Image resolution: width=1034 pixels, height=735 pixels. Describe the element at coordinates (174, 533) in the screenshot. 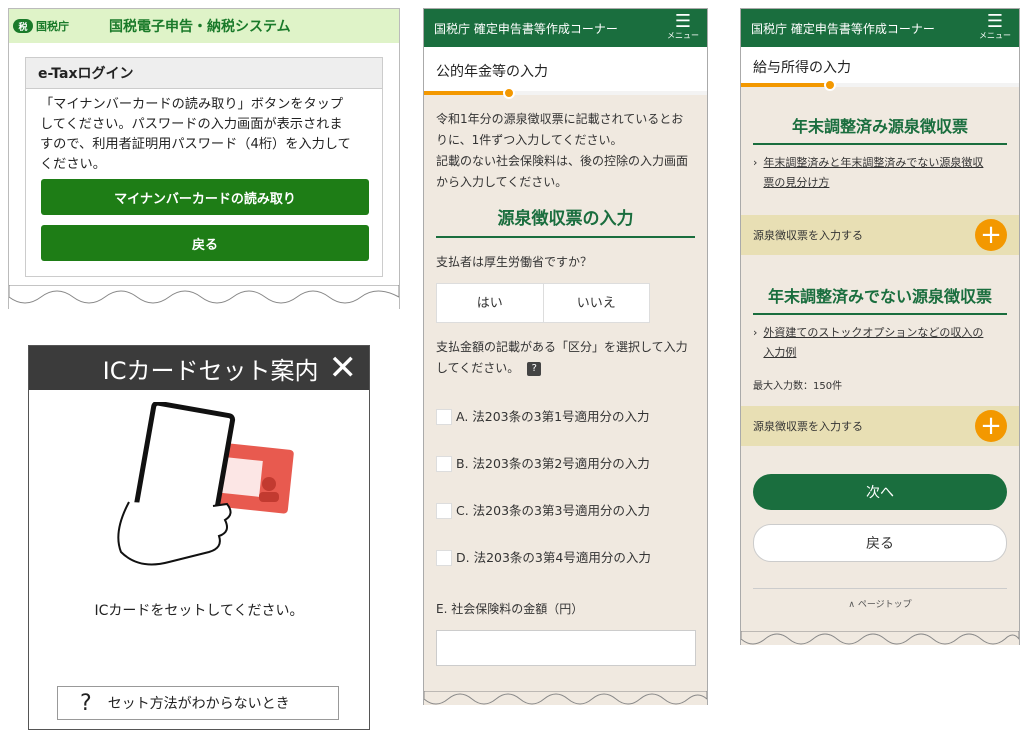

I see `hand-icon` at that location.